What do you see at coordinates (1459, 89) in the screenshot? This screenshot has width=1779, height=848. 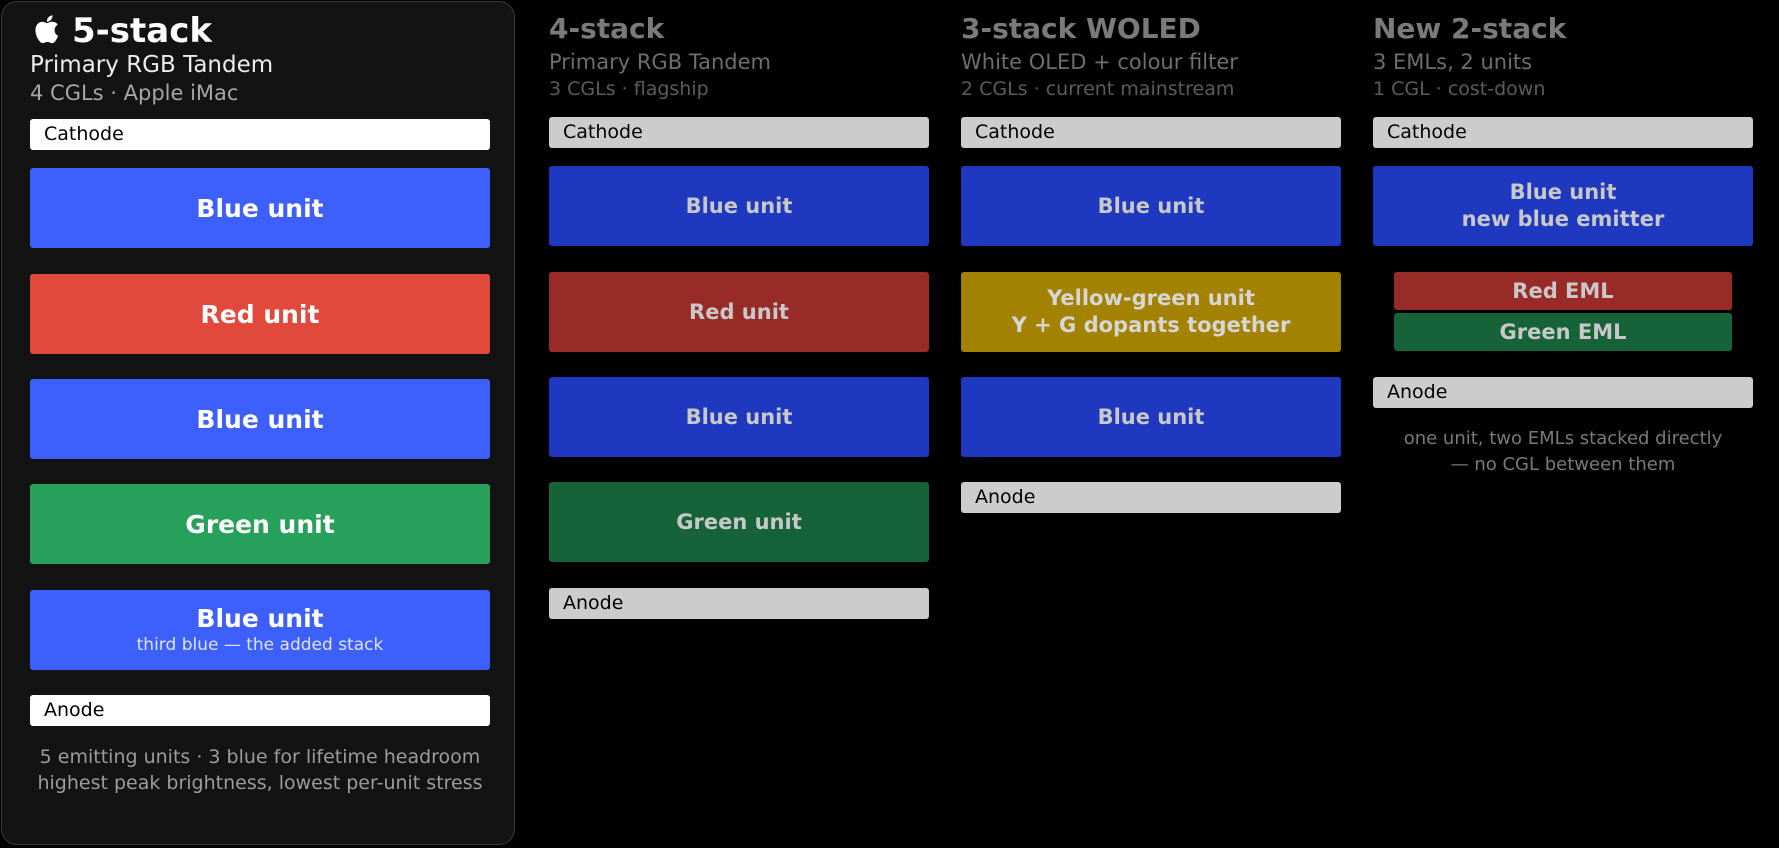 I see `stack-meta: 1 CGL · cost-down` at bounding box center [1459, 89].